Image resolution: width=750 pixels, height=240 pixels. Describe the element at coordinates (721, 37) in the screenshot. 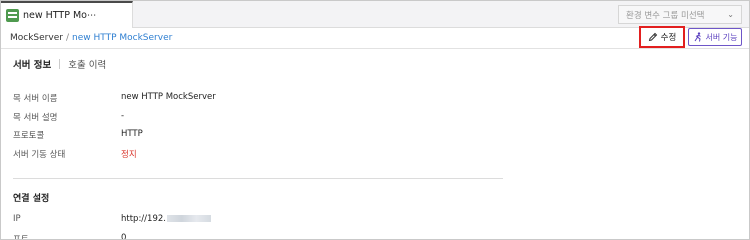

I see `server-function-label: 서버 기능` at that location.